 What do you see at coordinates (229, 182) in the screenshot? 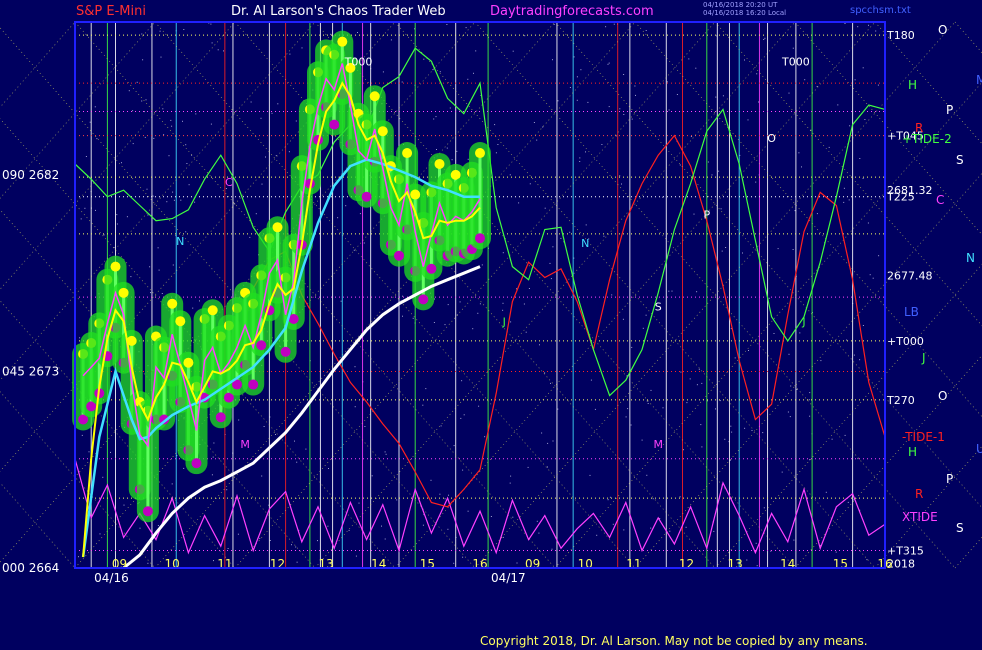
I see `chart-annotation: C` at bounding box center [229, 182].